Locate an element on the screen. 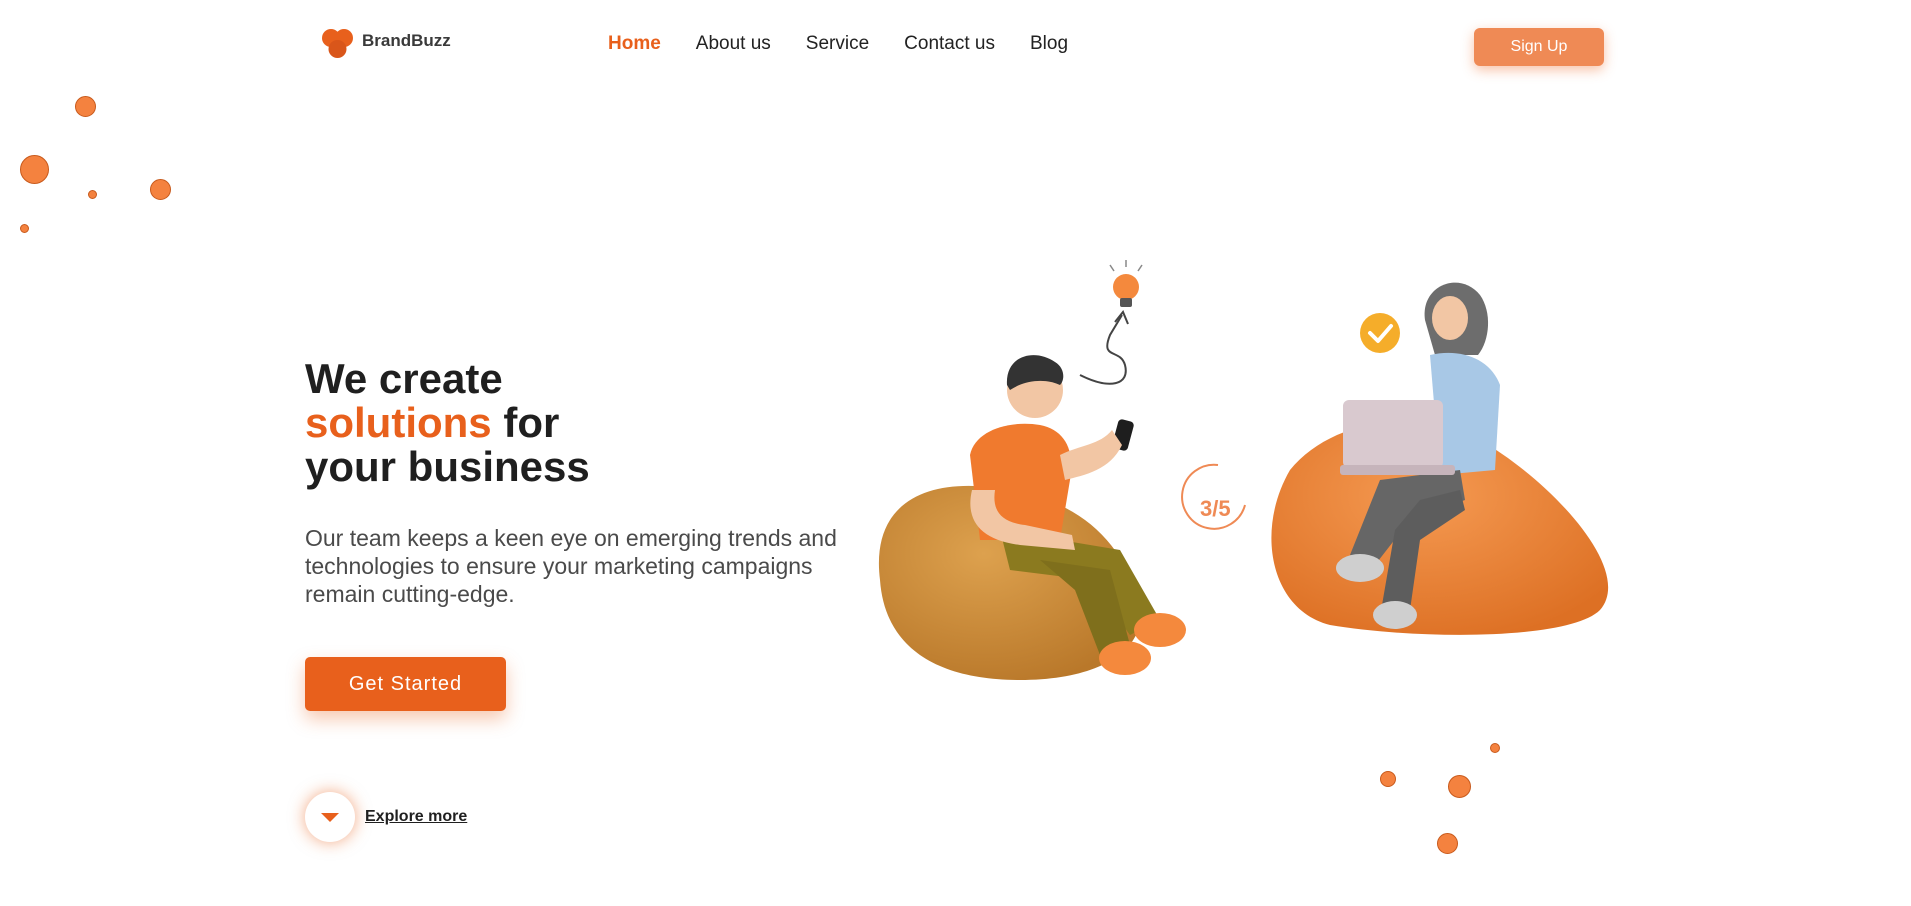  nav-item-blog: Blog is located at coordinates (1049, 44).